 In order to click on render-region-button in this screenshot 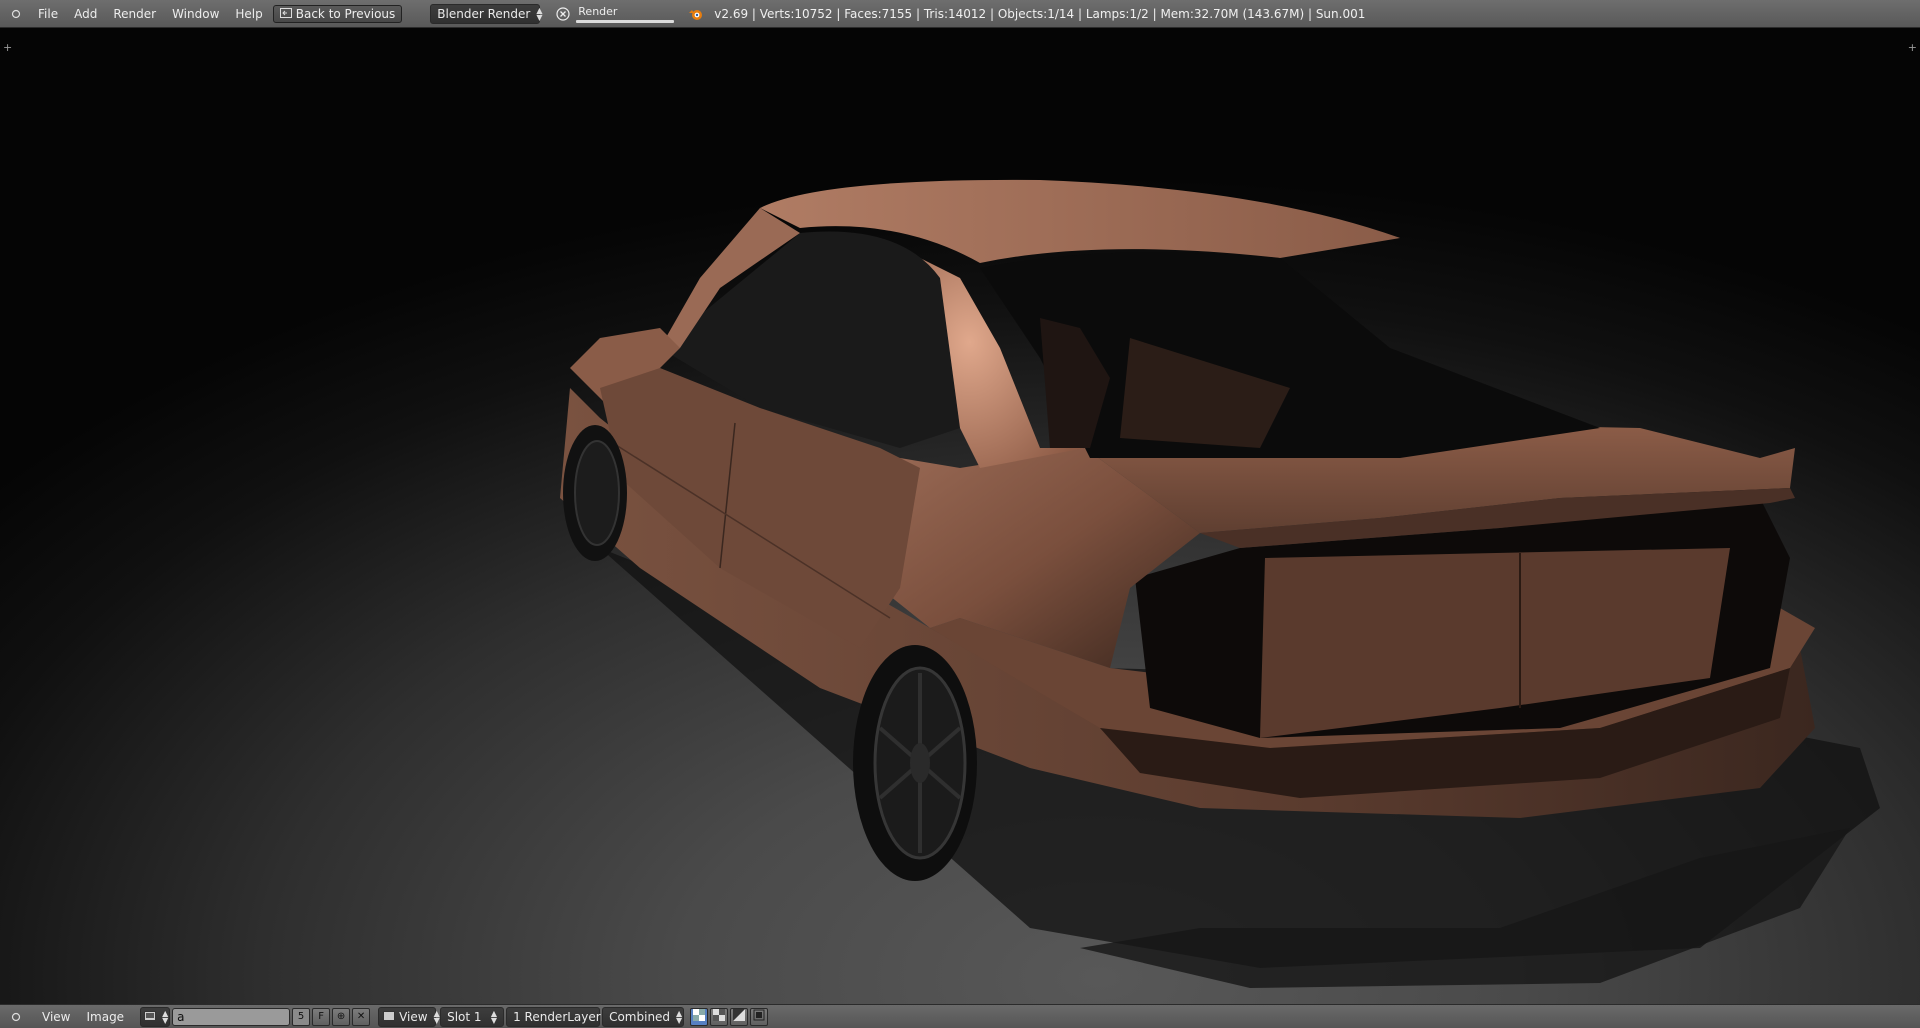, I will do `click(759, 1016)`.